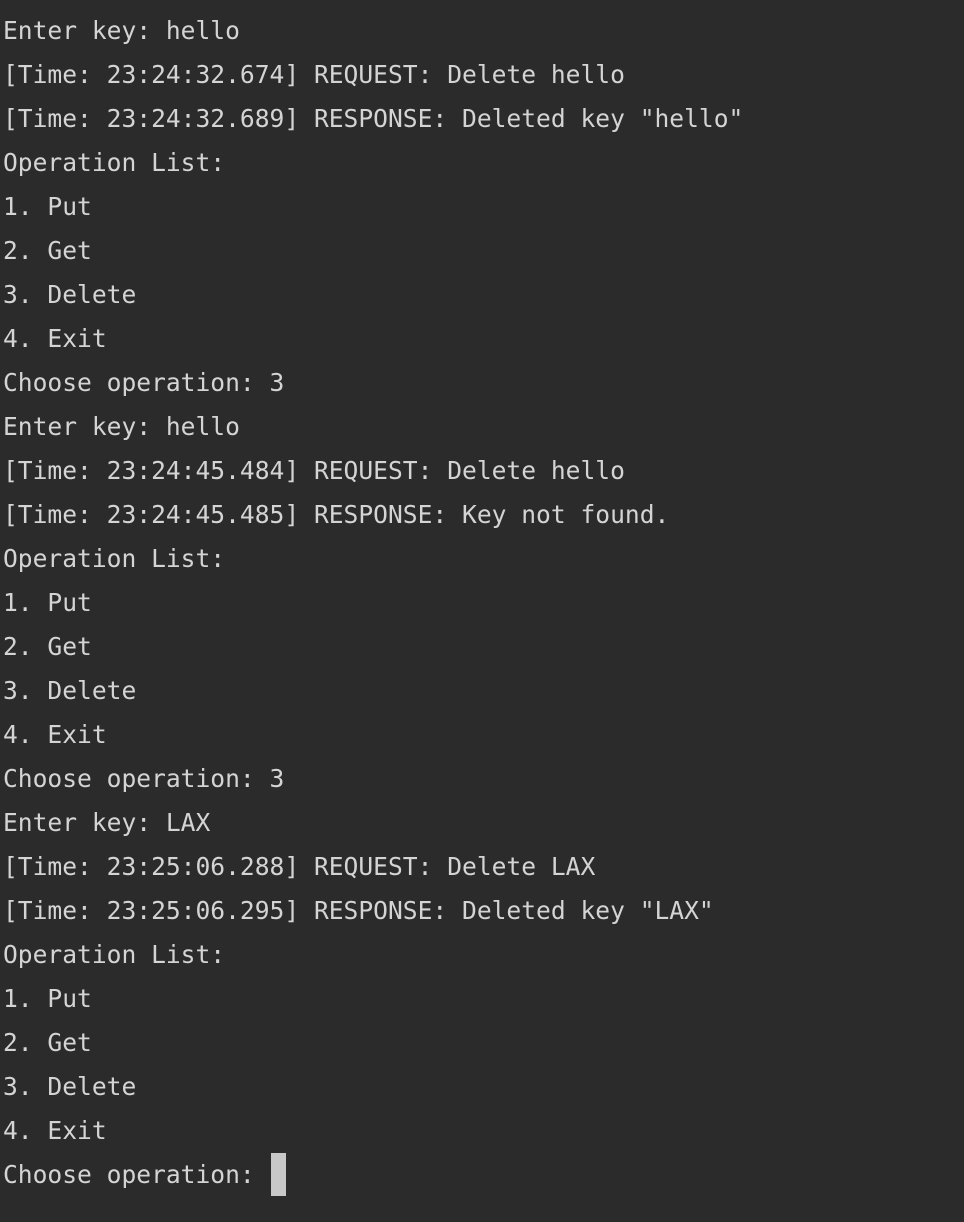  I want to click on text-cursor, so click(278, 1174).